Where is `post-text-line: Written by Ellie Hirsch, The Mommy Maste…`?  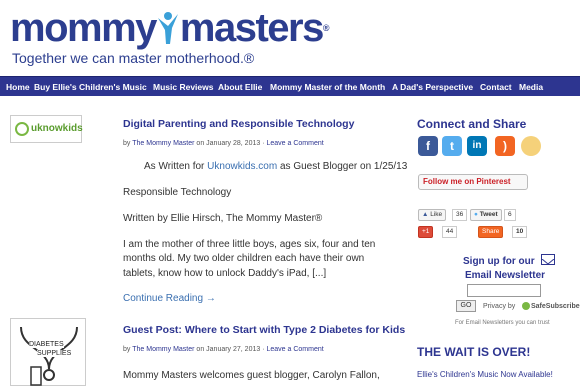 post-text-line: Written by Ellie Hirsch, The Mommy Maste… is located at coordinates (223, 218).